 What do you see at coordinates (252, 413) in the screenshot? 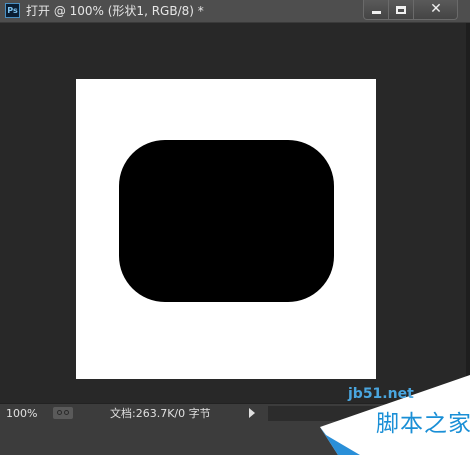
I see `status-menu-arrow-icon` at bounding box center [252, 413].